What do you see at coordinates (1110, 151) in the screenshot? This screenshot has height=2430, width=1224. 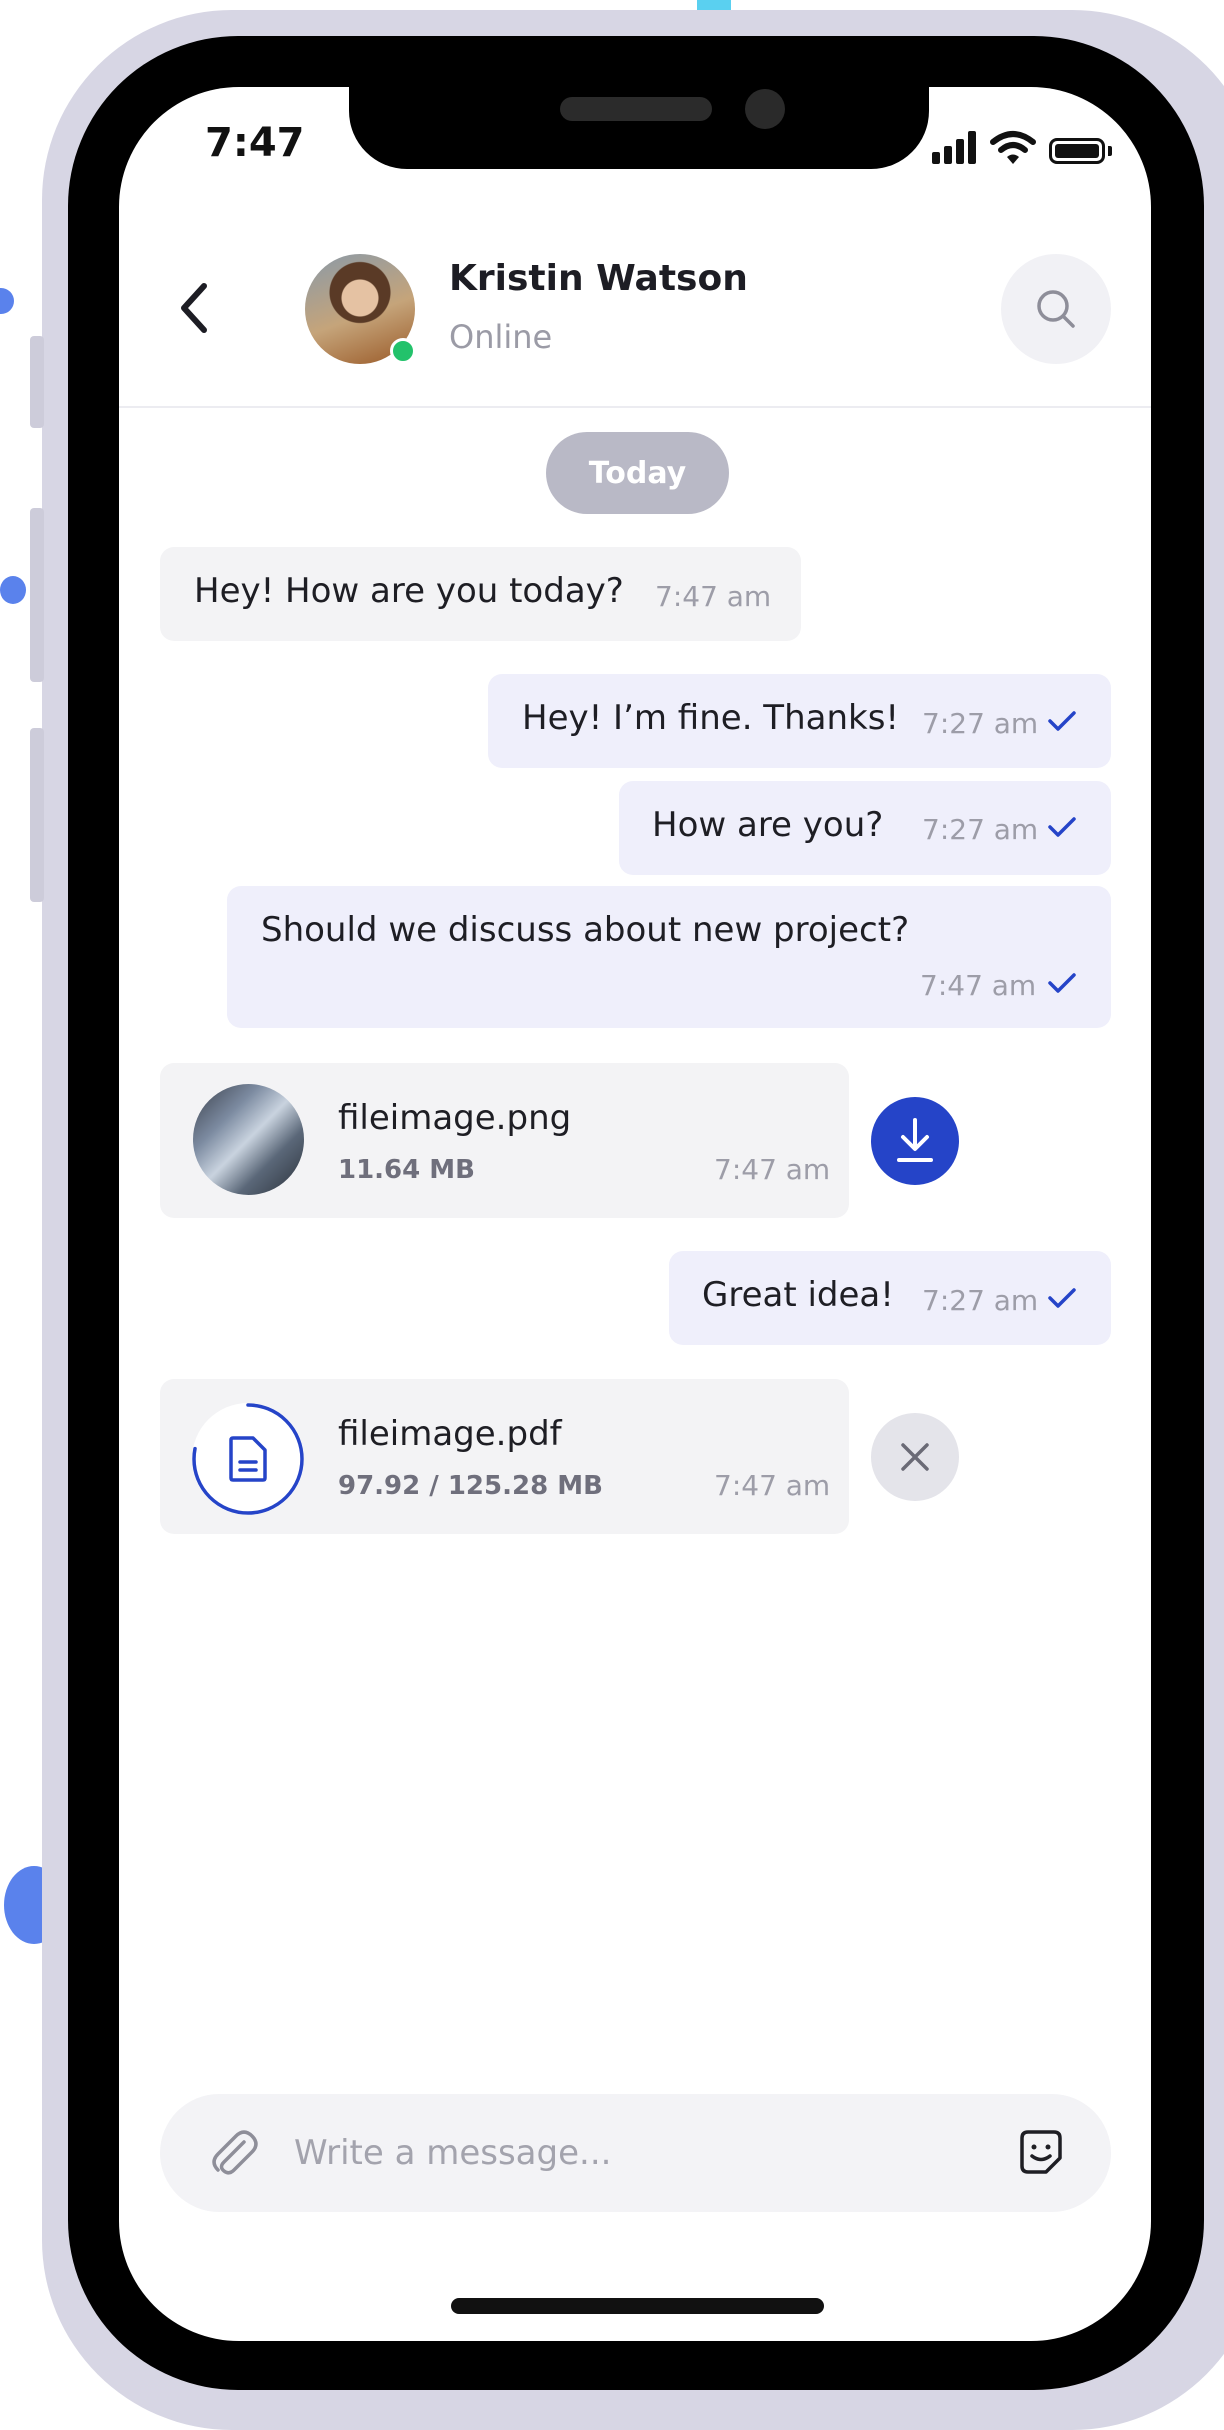 I see `battery-tip` at bounding box center [1110, 151].